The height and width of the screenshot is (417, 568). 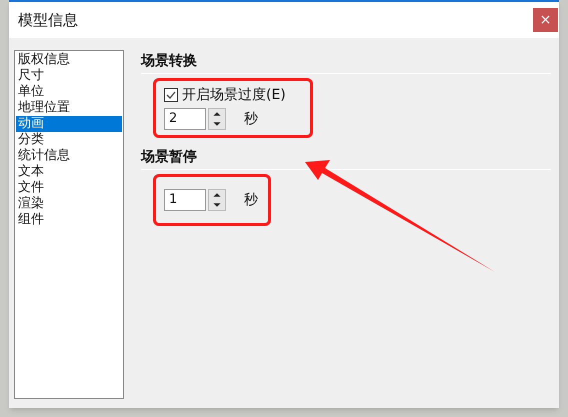 I want to click on checkbox, so click(x=171, y=95).